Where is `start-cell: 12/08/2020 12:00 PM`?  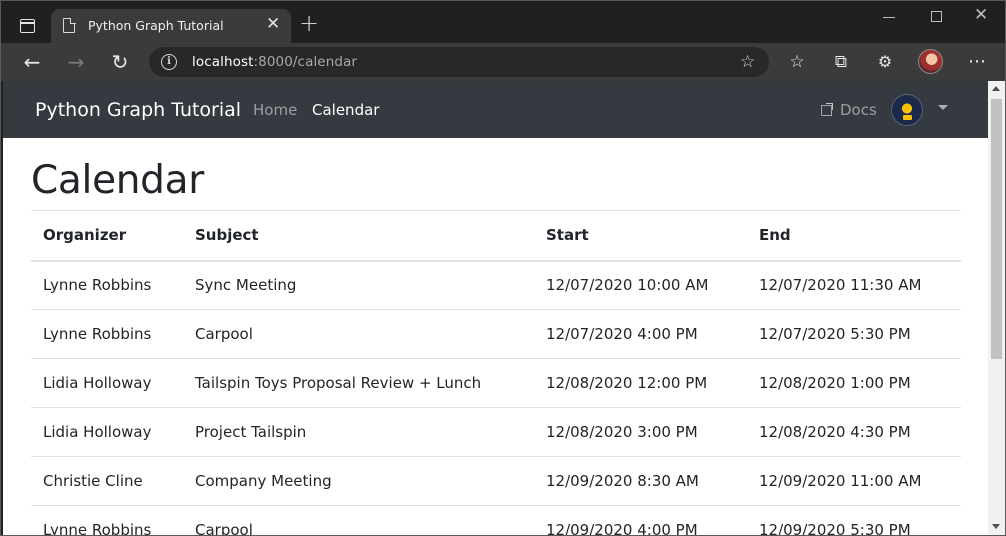 start-cell: 12/08/2020 12:00 PM is located at coordinates (640, 383).